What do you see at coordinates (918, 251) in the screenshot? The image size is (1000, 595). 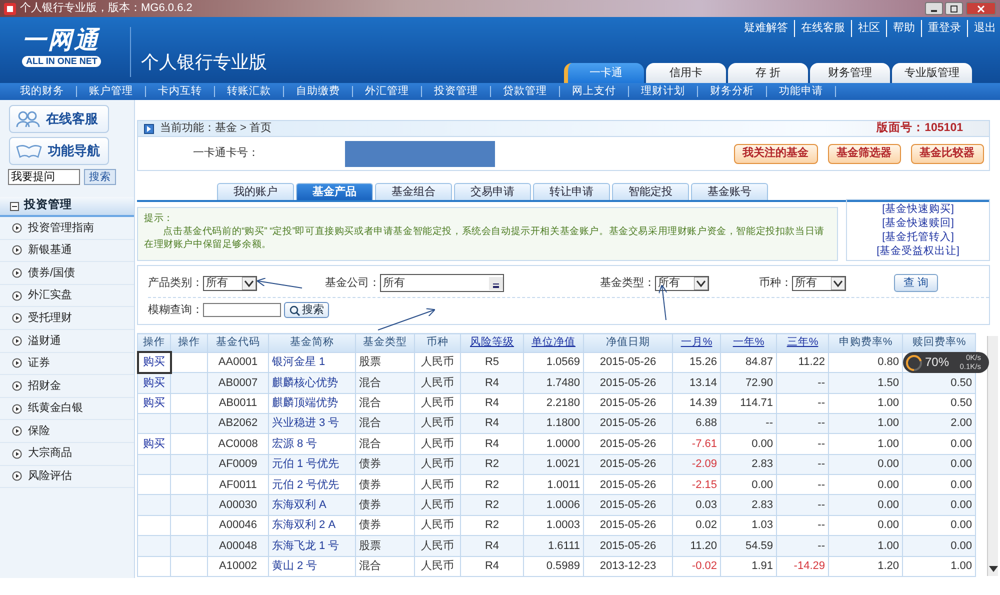 I see `quick-link: [基金受益权出让]` at bounding box center [918, 251].